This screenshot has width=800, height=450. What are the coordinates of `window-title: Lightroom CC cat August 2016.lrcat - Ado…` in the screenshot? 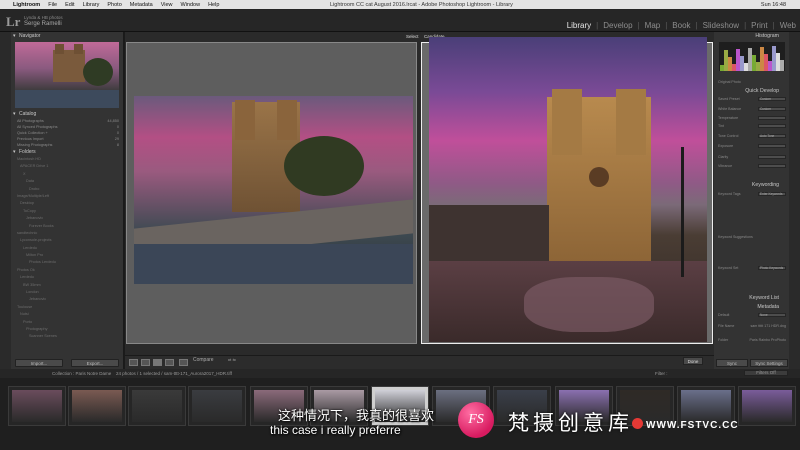 It's located at (421, 4).